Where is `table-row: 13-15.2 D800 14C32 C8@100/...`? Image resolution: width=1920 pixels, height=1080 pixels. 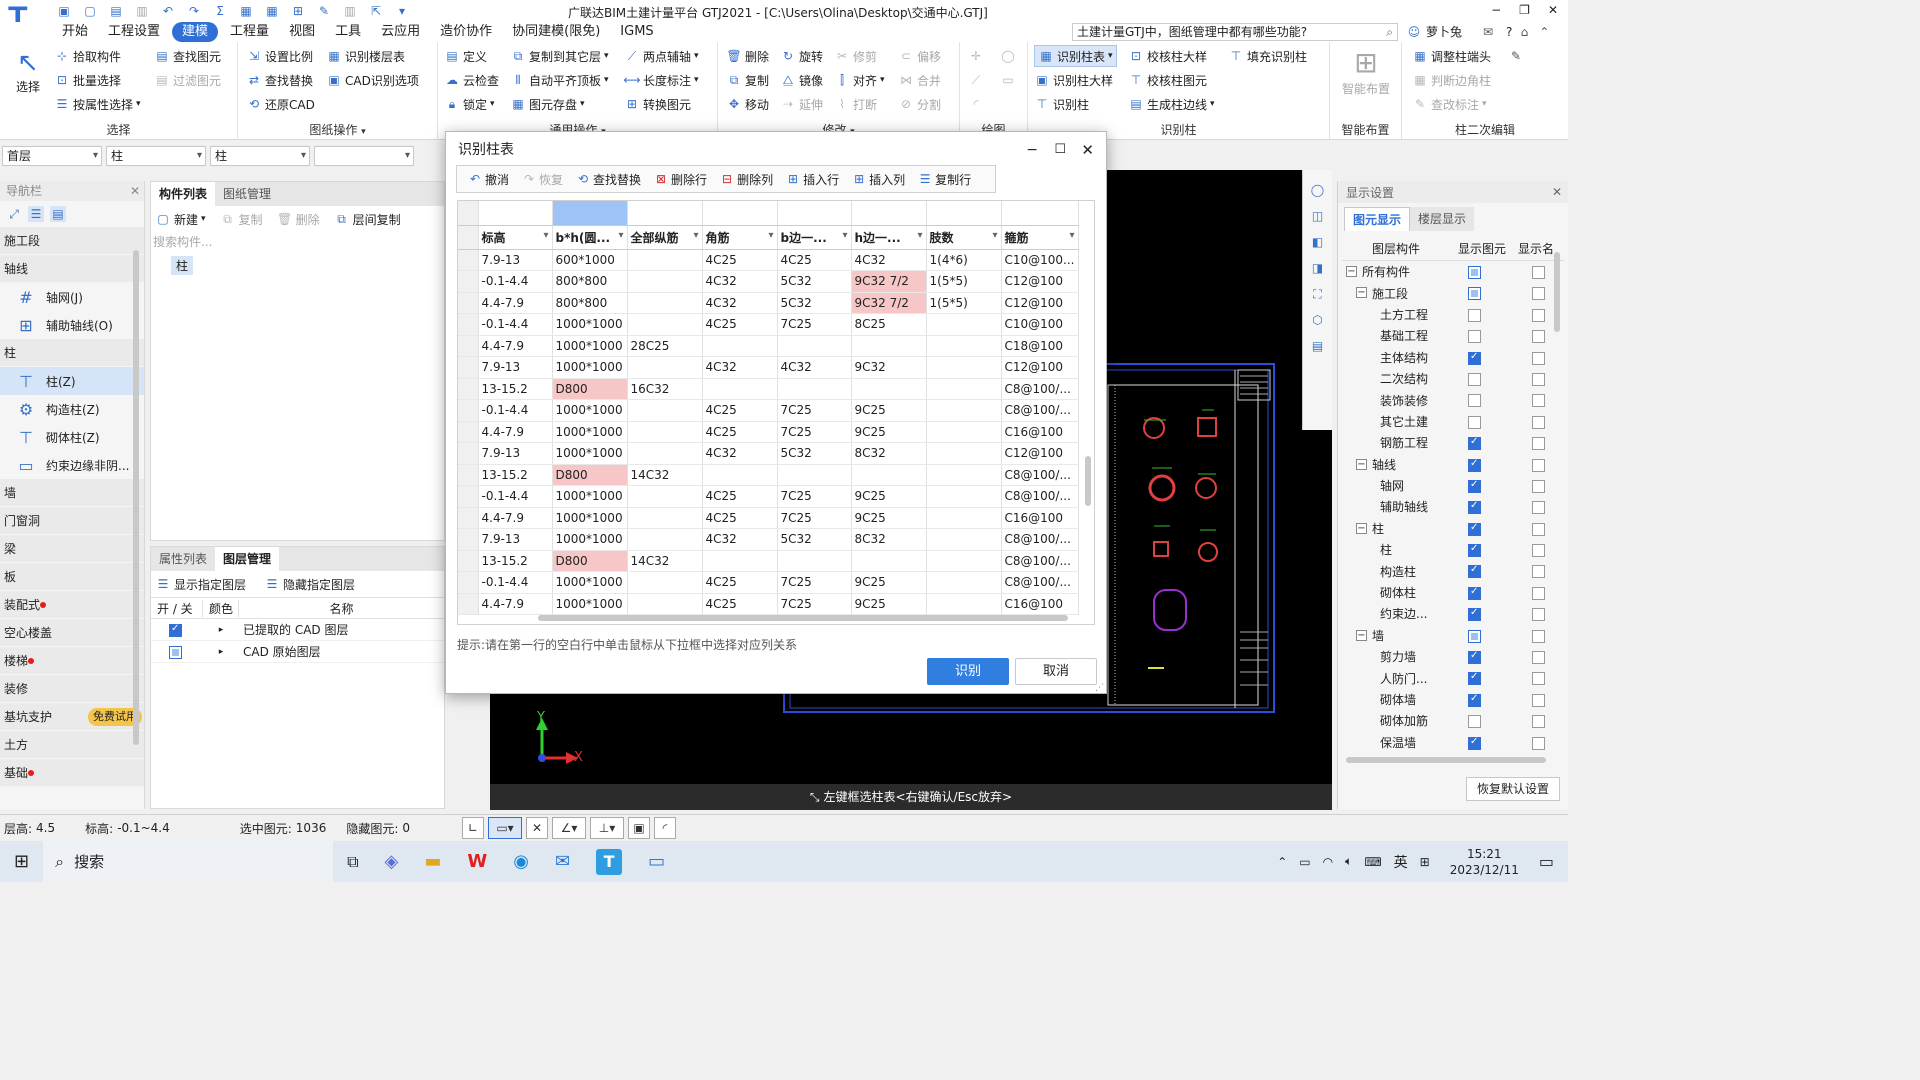
table-row: 13-15.2 D800 14C32 C8@100/... is located at coordinates (768, 561).